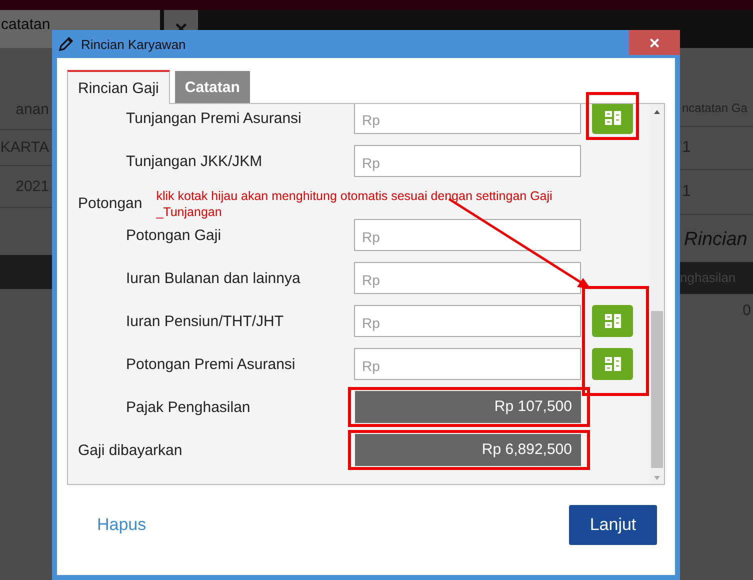 This screenshot has height=580, width=753. I want to click on close-button: ×, so click(654, 42).